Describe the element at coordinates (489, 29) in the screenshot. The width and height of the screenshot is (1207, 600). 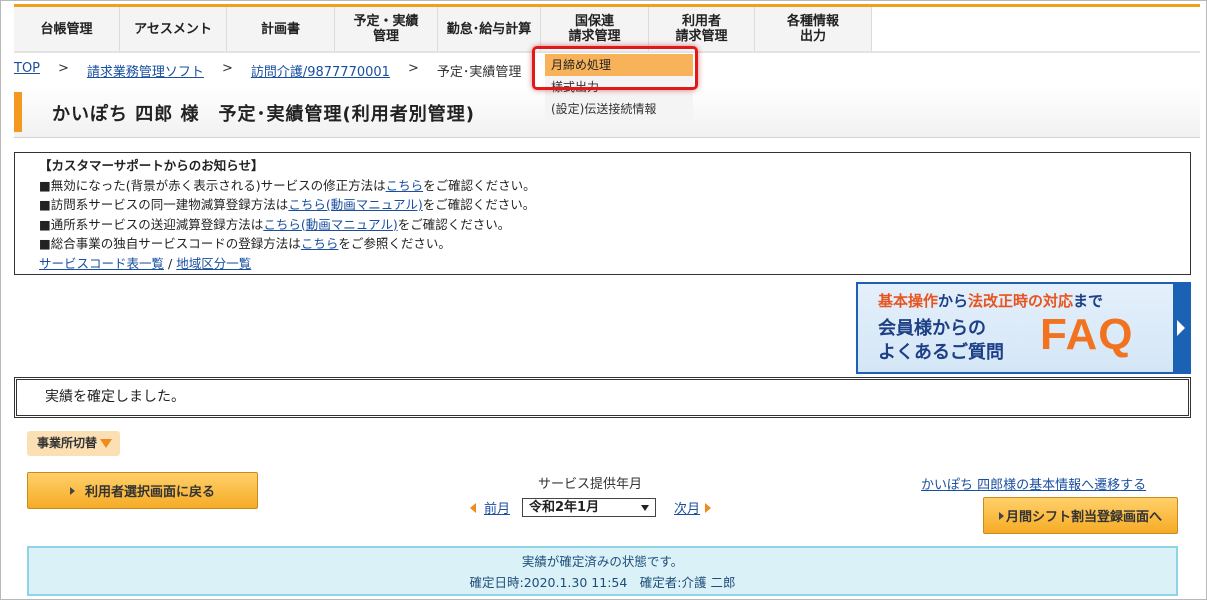
I see `nav-item-attendance-payroll: 勤怠･給与計算` at that location.